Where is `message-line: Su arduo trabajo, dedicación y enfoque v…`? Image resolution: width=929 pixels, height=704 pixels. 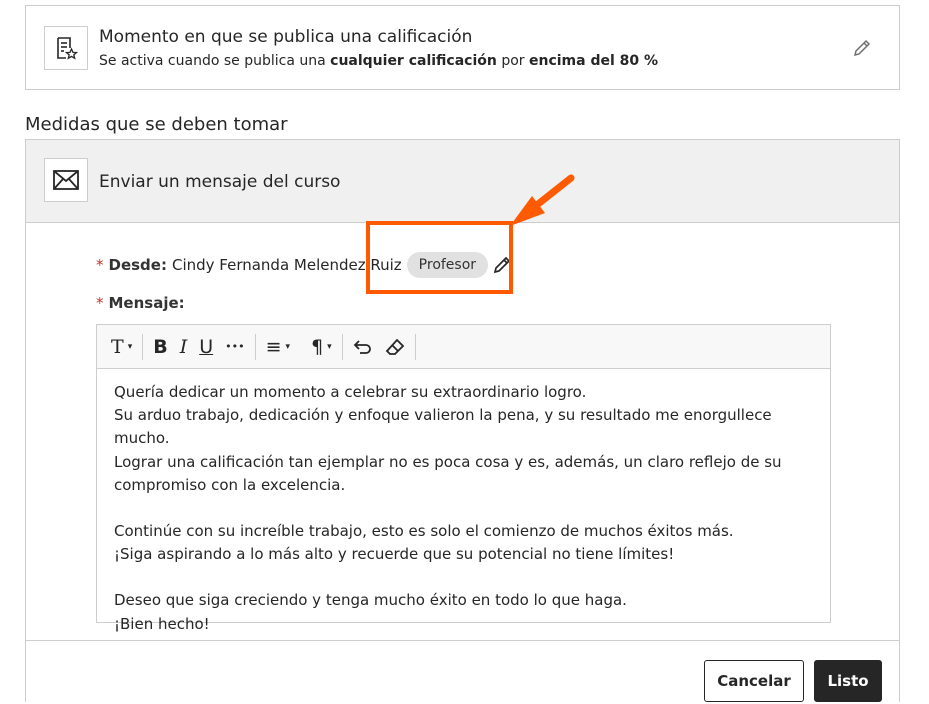 message-line: Su arduo trabajo, dedicación y enfoque v… is located at coordinates (443, 427).